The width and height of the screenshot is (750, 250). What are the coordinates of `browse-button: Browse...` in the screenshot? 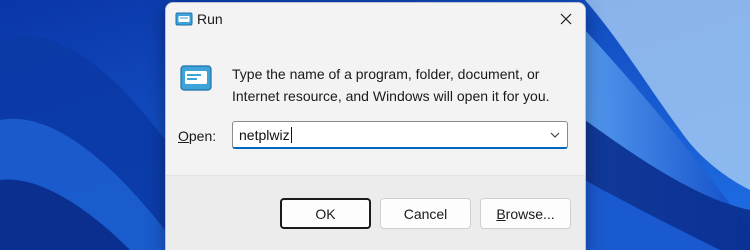 It's located at (525, 213).